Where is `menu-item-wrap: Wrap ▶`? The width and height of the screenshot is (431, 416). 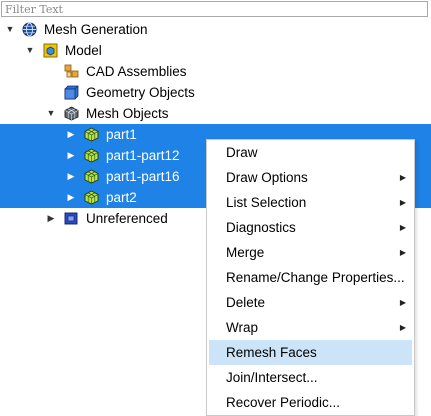
menu-item-wrap: Wrap ▶ is located at coordinates (310, 327).